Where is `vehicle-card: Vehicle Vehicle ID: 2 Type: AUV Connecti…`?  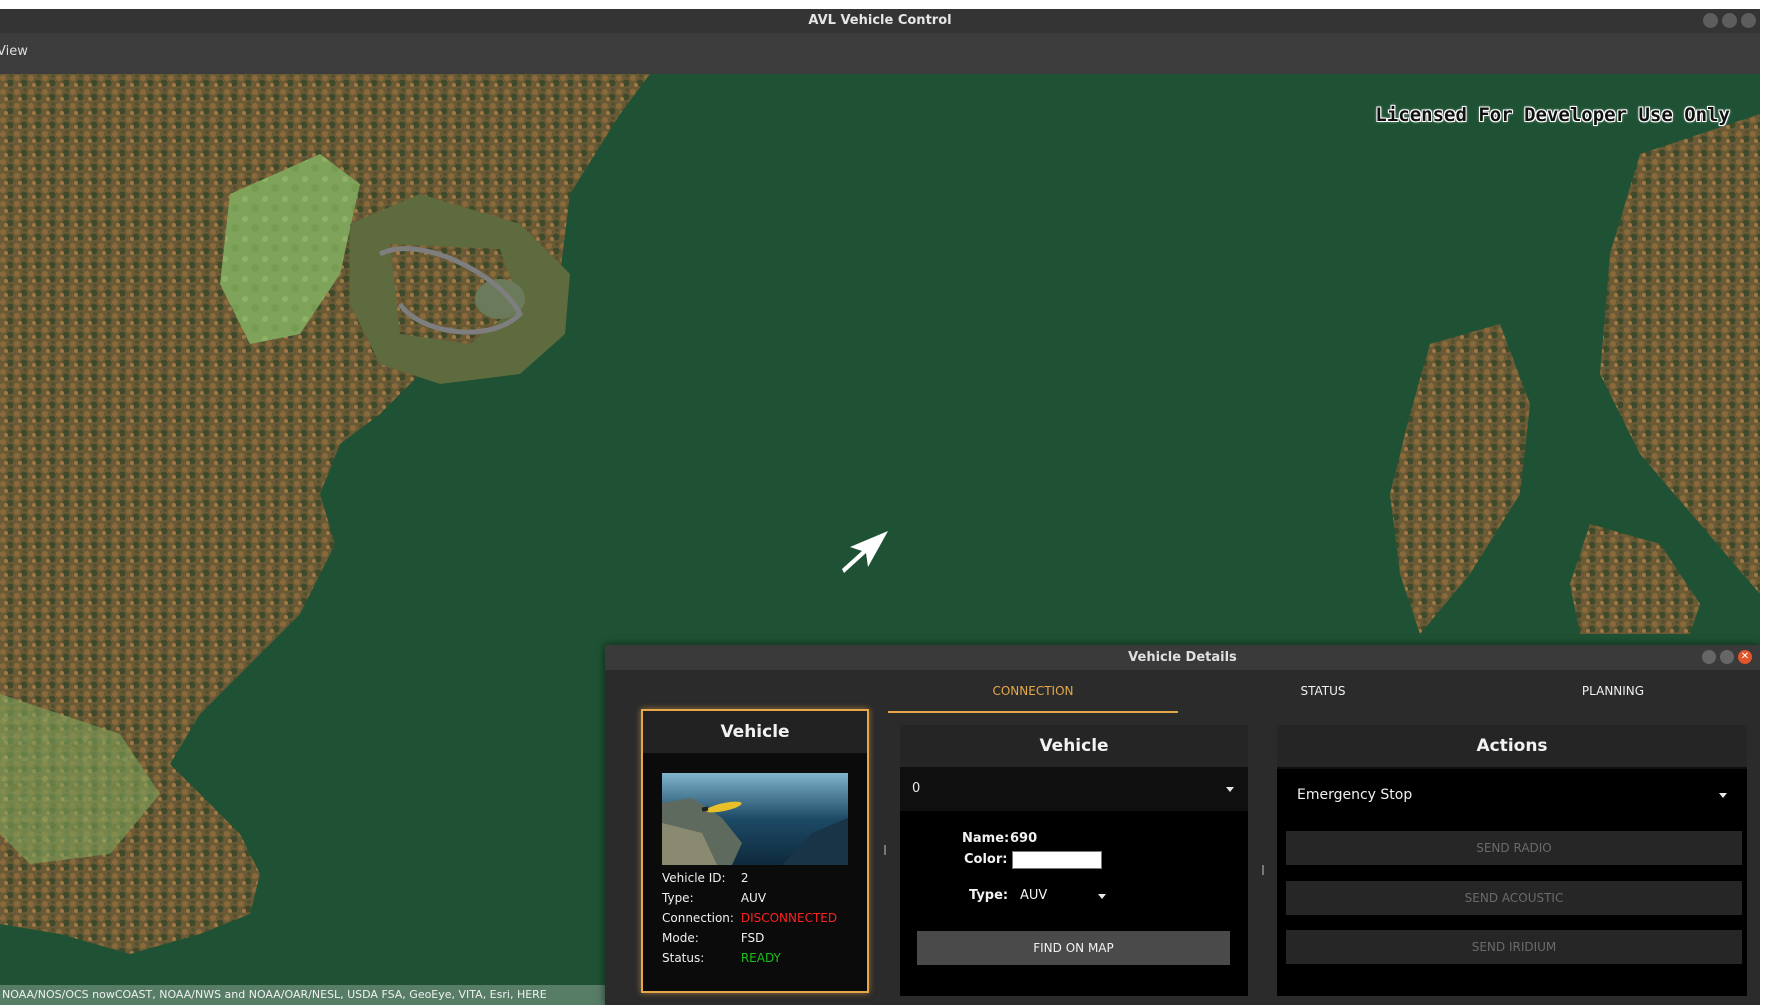
vehicle-card: Vehicle Vehicle ID: 2 Type: AUV Connecti… is located at coordinates (755, 851).